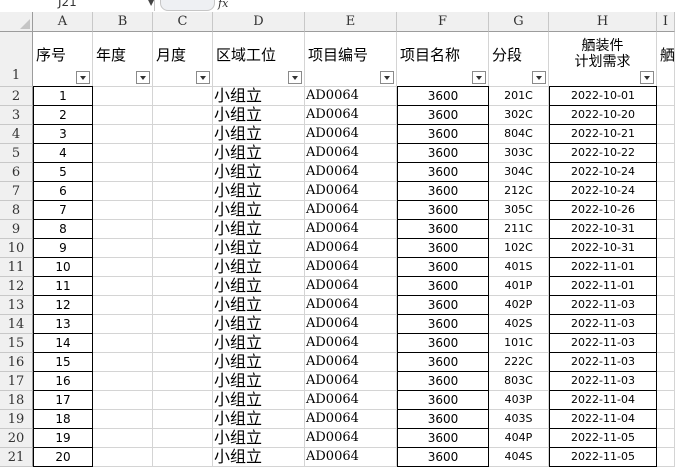 The height and width of the screenshot is (470, 675). I want to click on cell-date: 2022-10-26, so click(603, 210).